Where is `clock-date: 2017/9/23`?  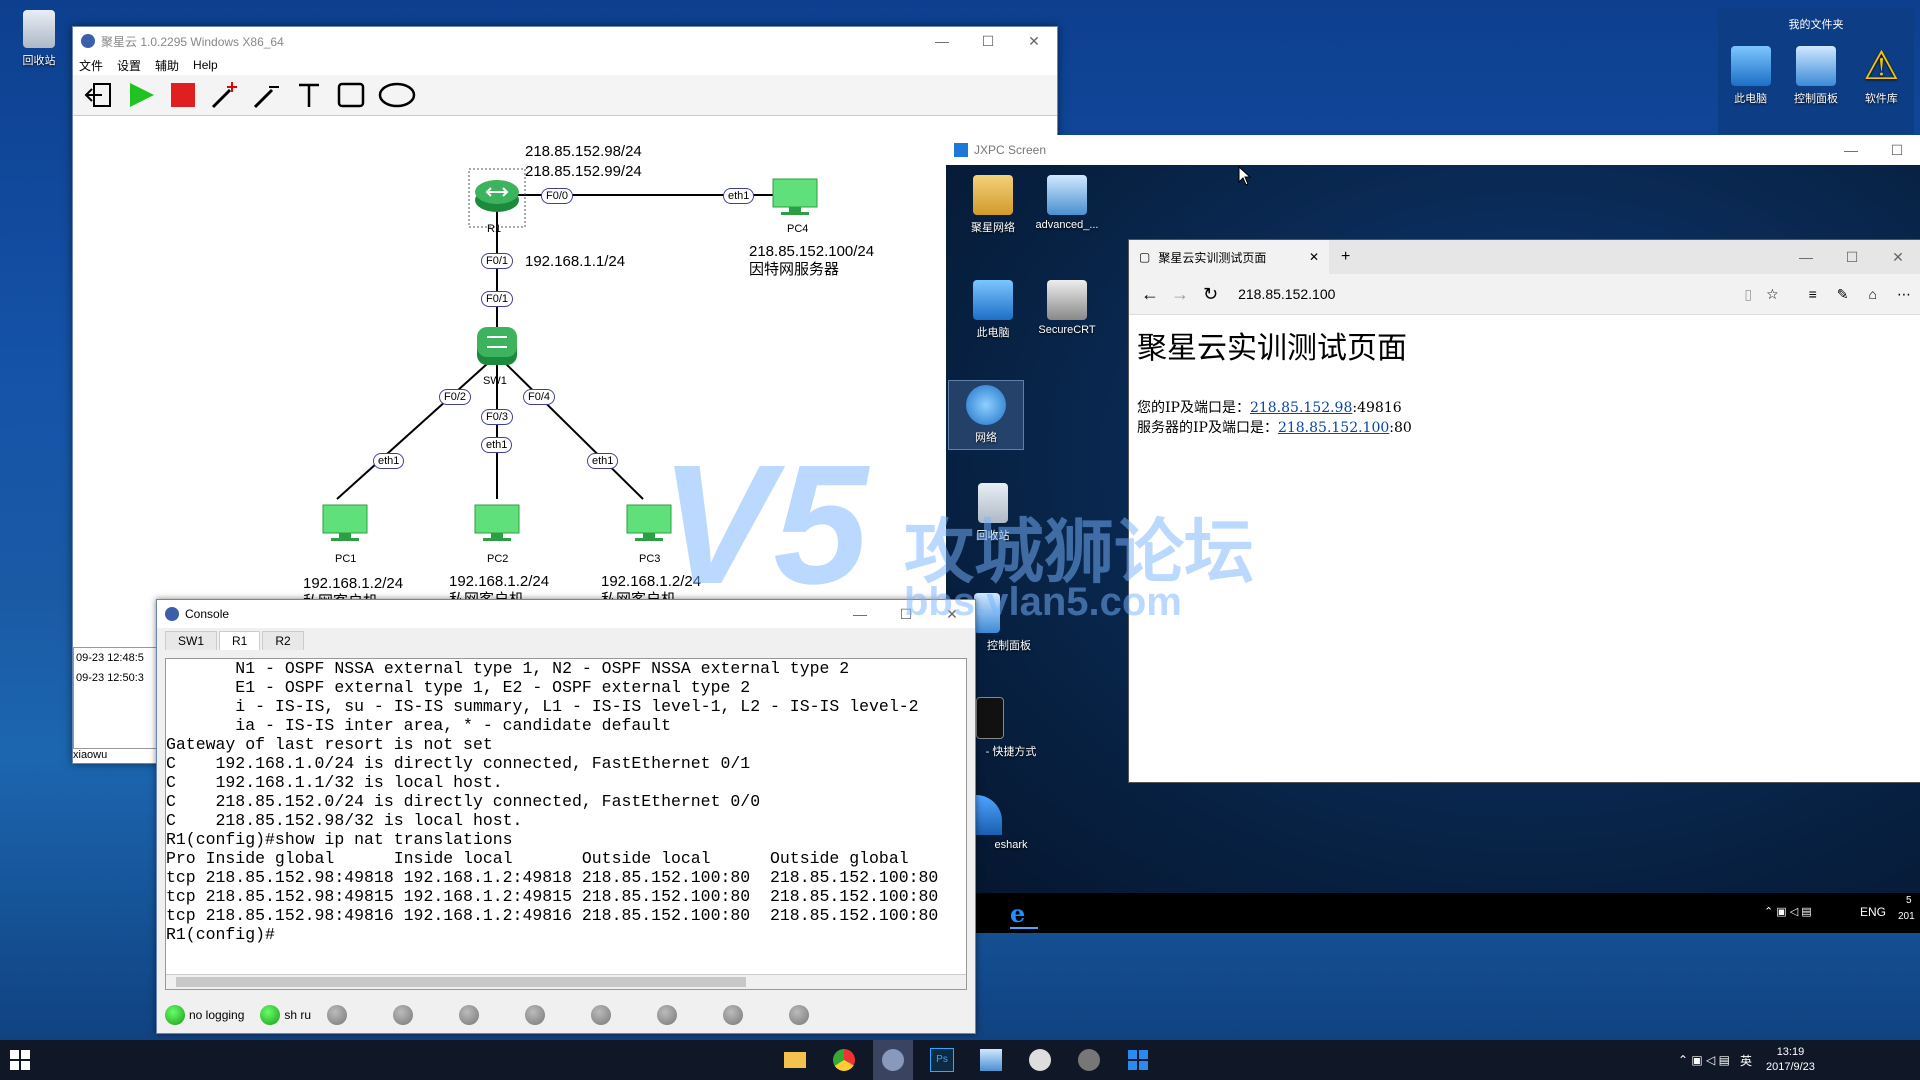 clock-date: 2017/9/23 is located at coordinates (1790, 1067).